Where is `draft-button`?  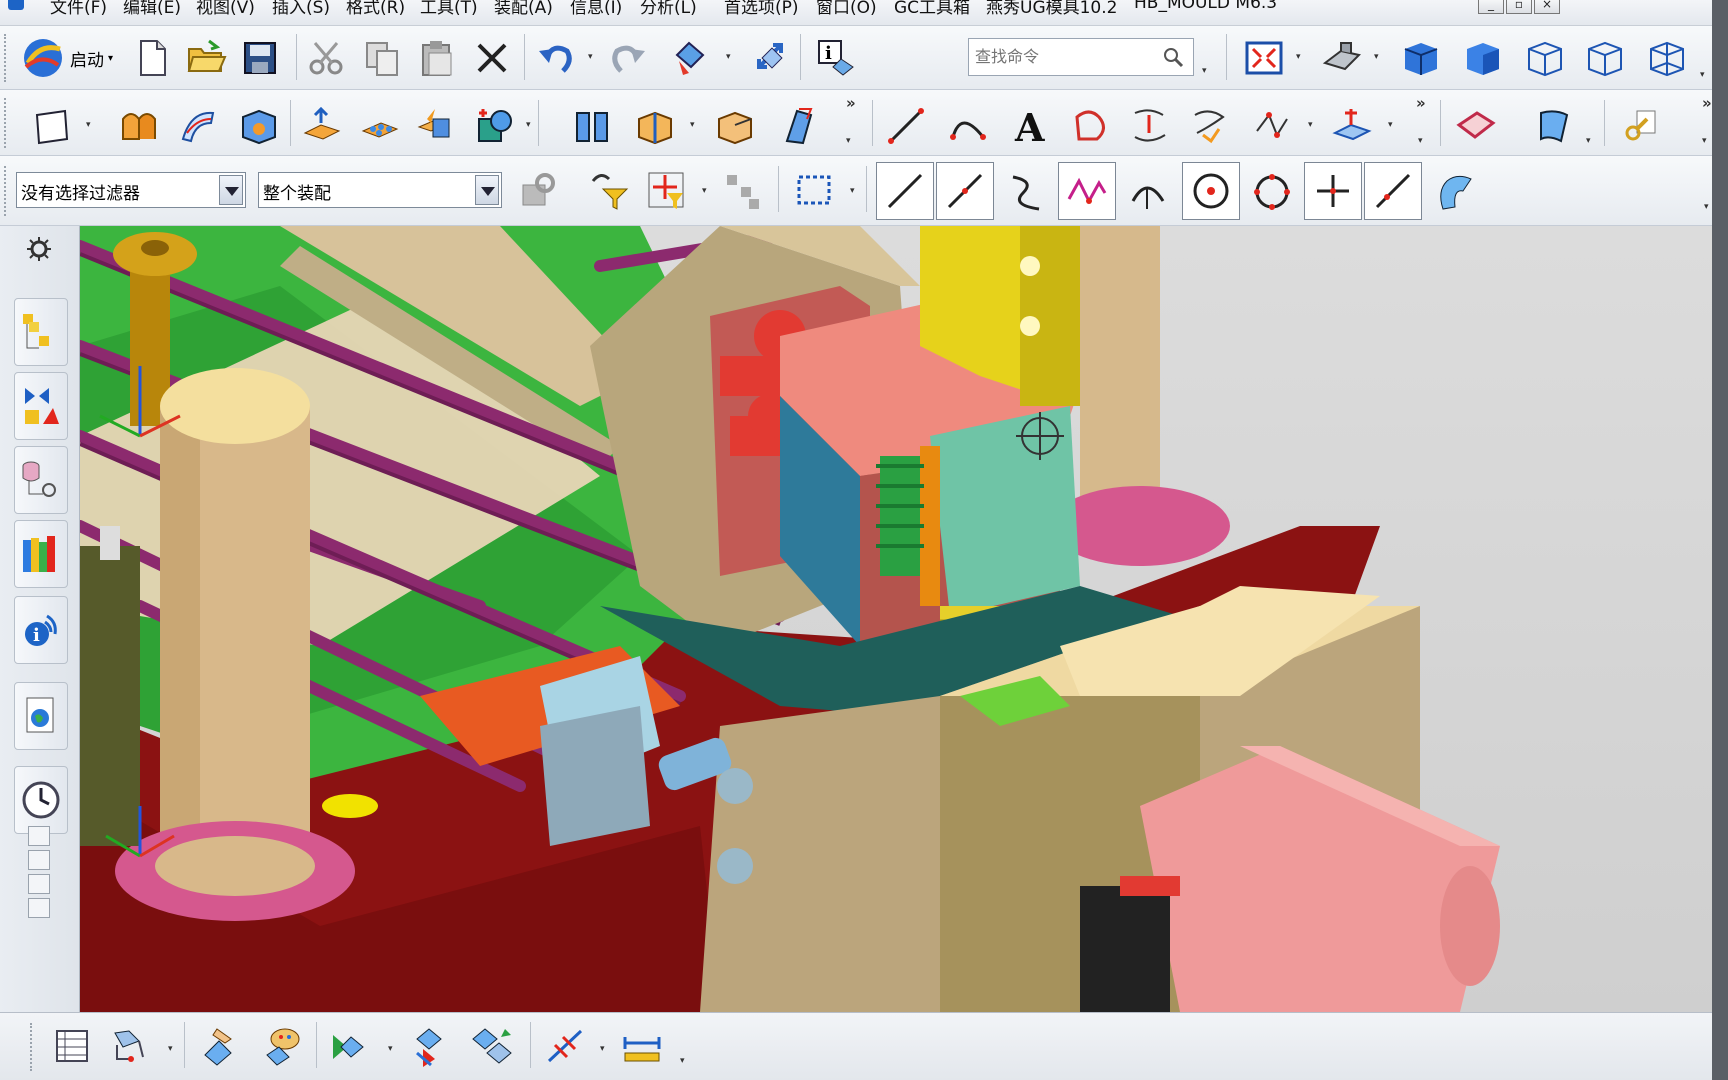 draft-button is located at coordinates (798, 126).